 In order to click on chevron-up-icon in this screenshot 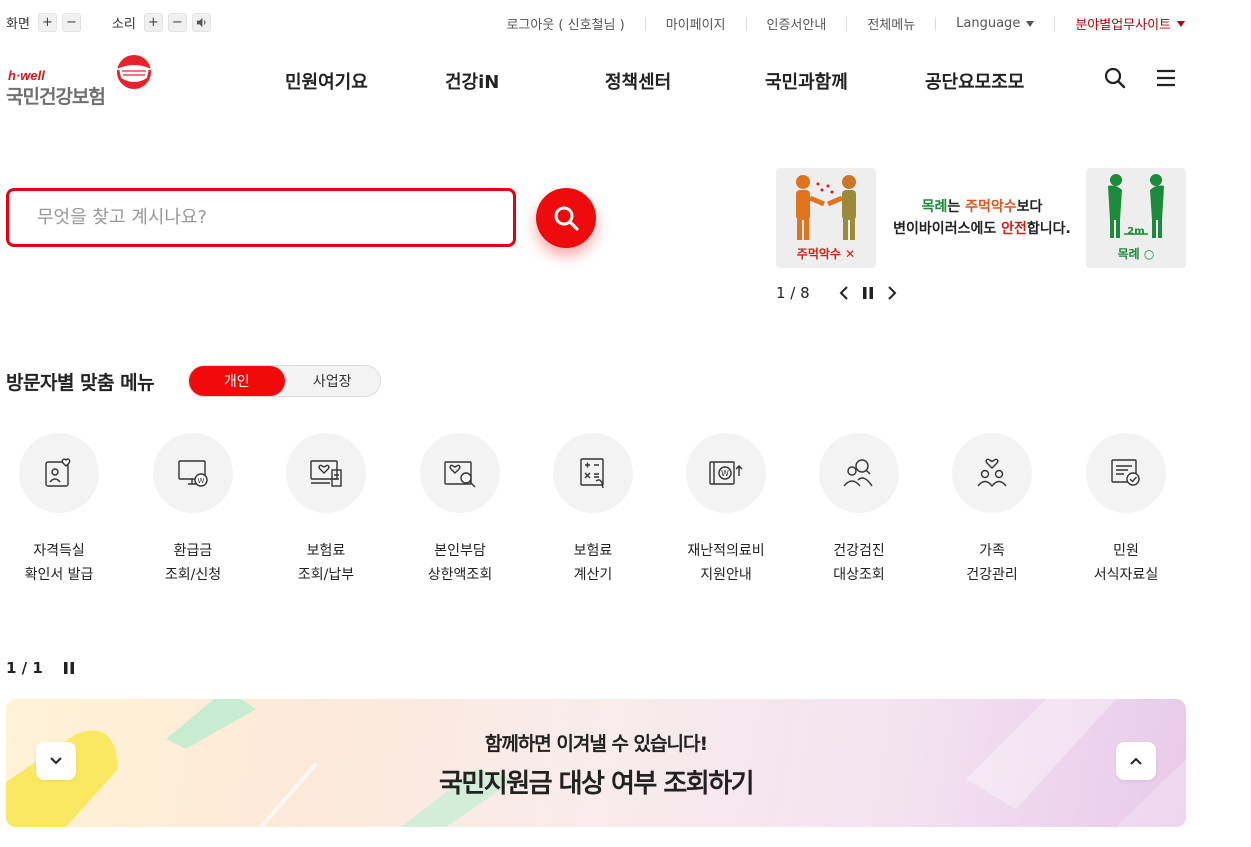, I will do `click(1136, 761)`.